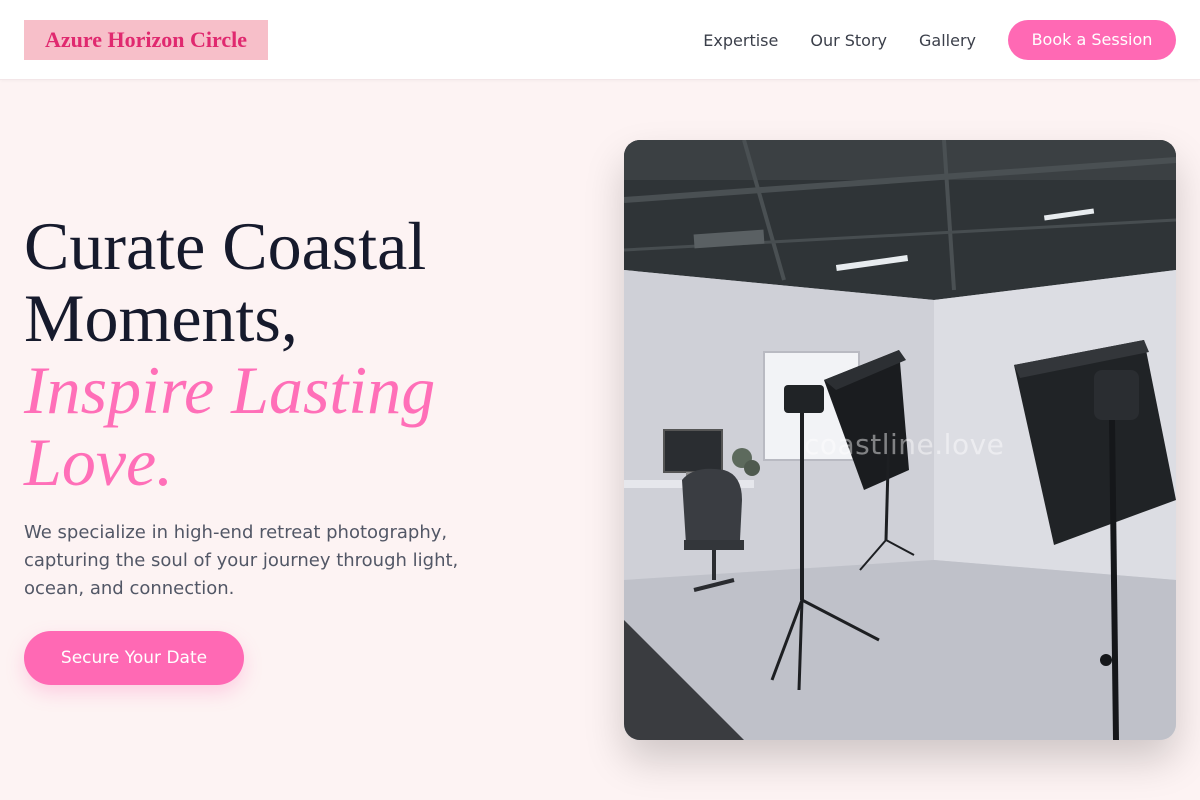  Describe the element at coordinates (99, 462) in the screenshot. I see `hero-accent-line-2: Love.` at that location.